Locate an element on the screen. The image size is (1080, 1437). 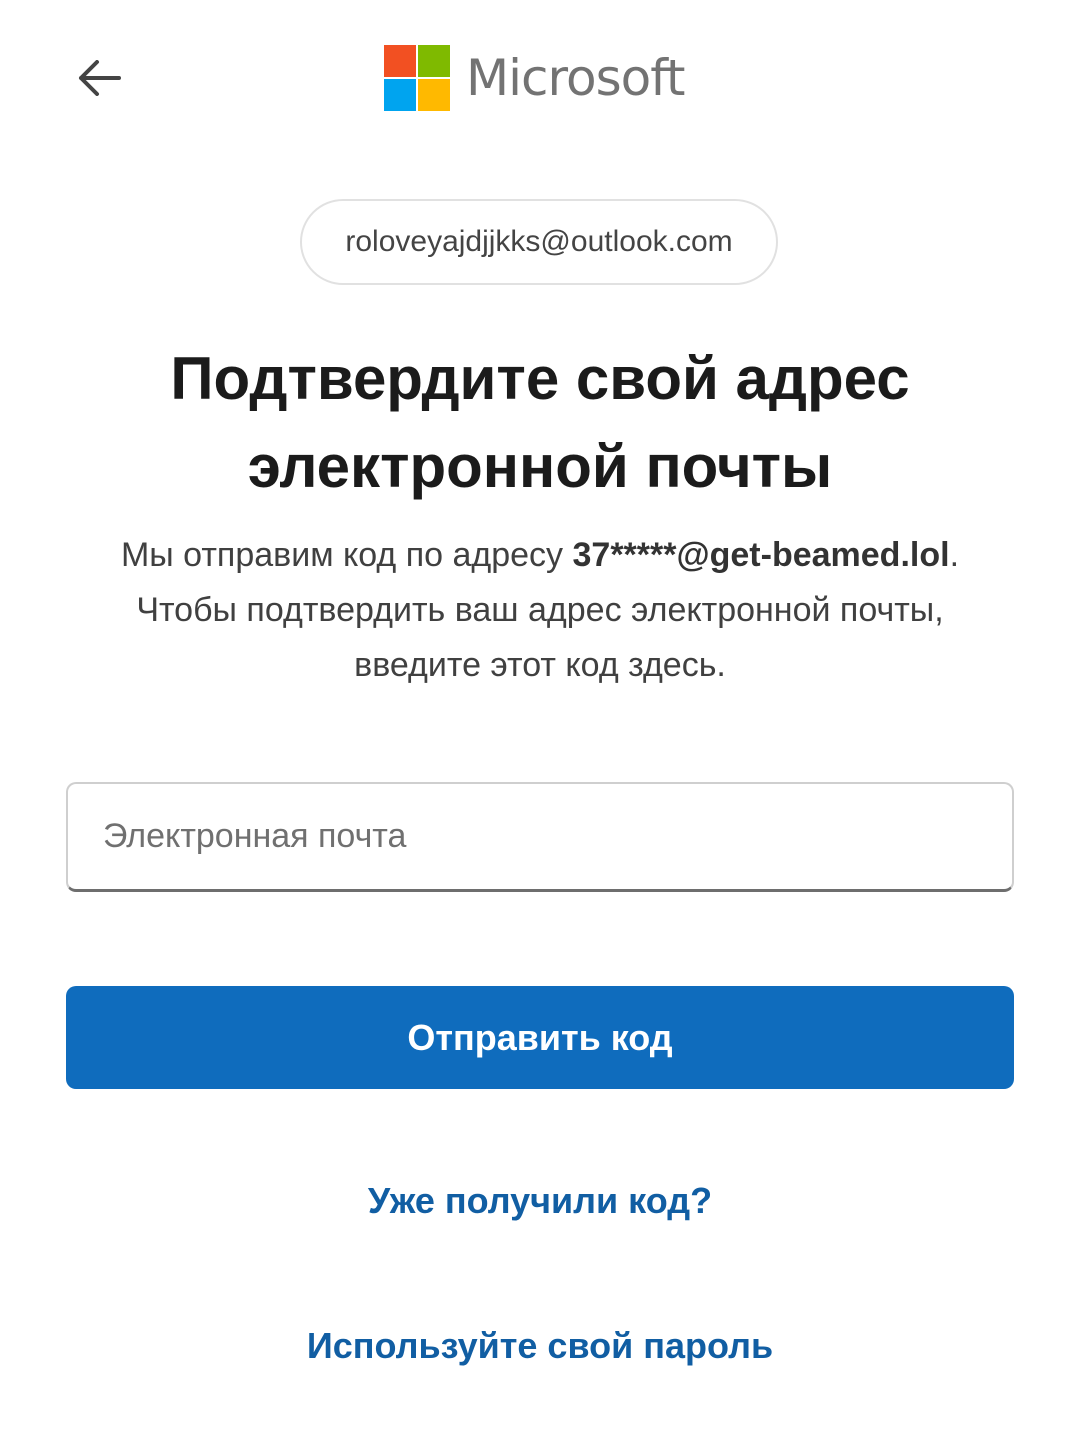
use-password-link: Используйте свой пароль is located at coordinates (540, 1346).